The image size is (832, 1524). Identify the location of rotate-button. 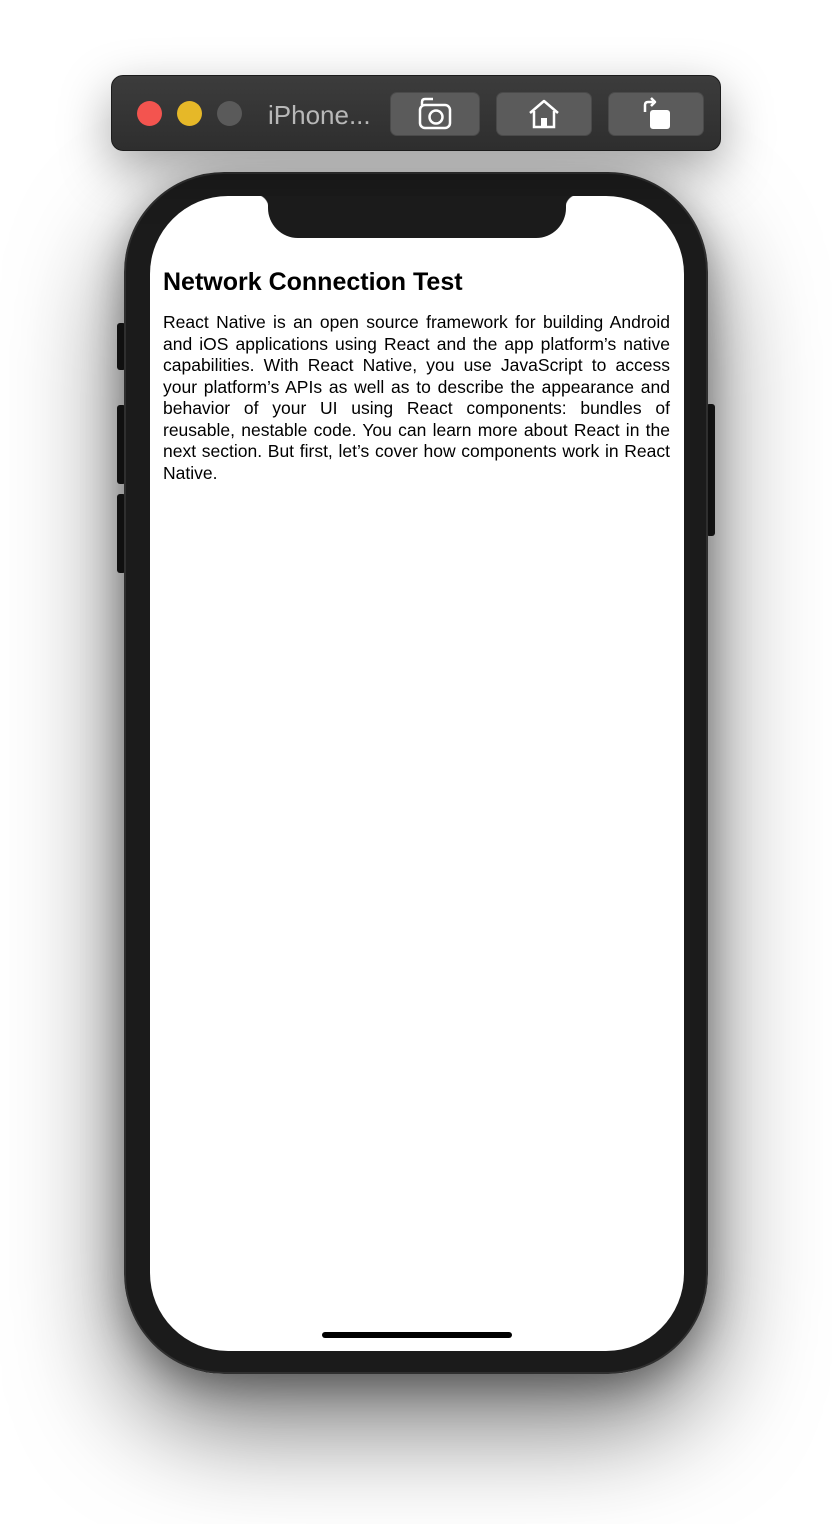
(656, 114).